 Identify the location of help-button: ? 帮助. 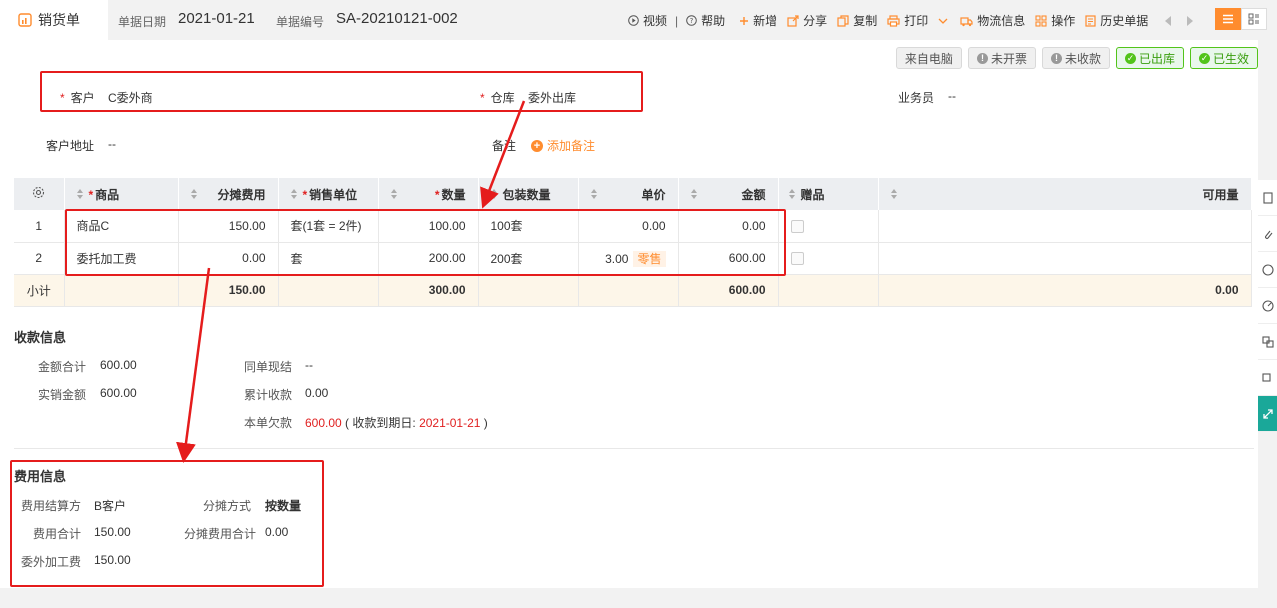
(705, 20).